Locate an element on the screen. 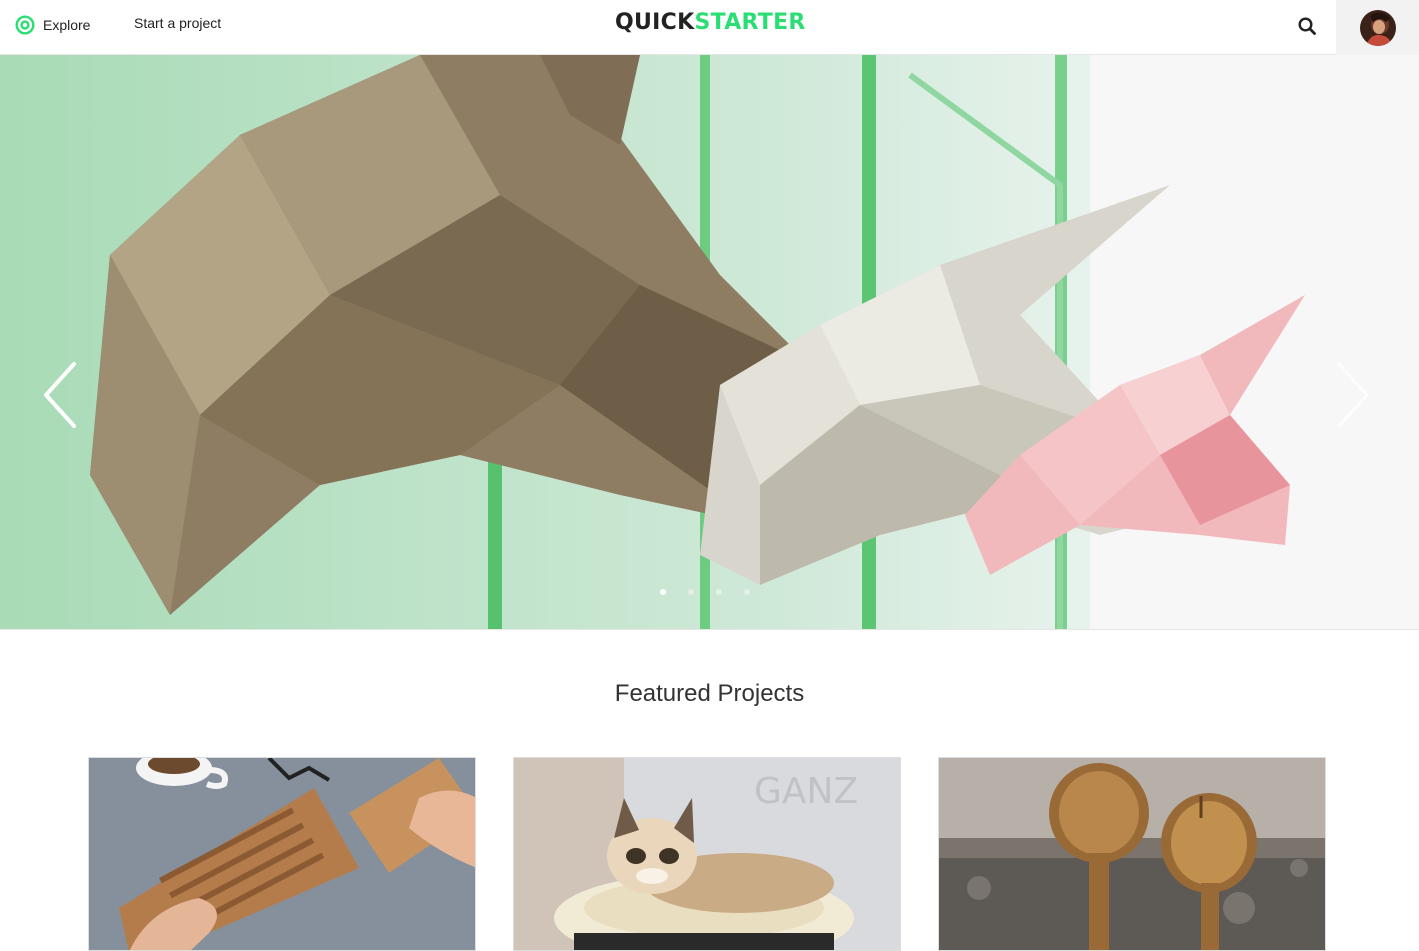 The height and width of the screenshot is (951, 1419). compass-icon is located at coordinates (25, 25).